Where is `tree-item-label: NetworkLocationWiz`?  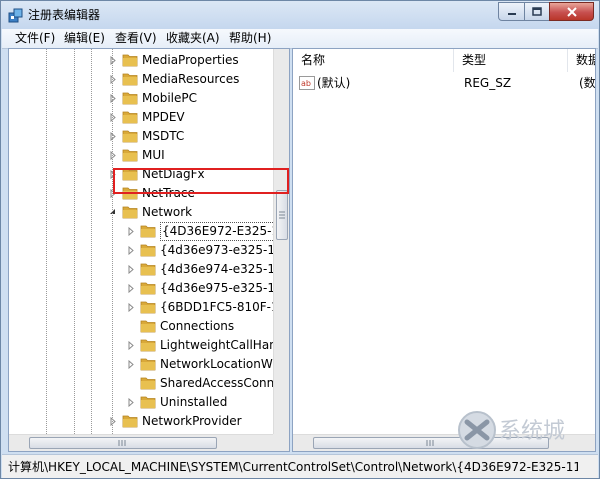 tree-item-label: NetworkLocationWiz is located at coordinates (221, 364).